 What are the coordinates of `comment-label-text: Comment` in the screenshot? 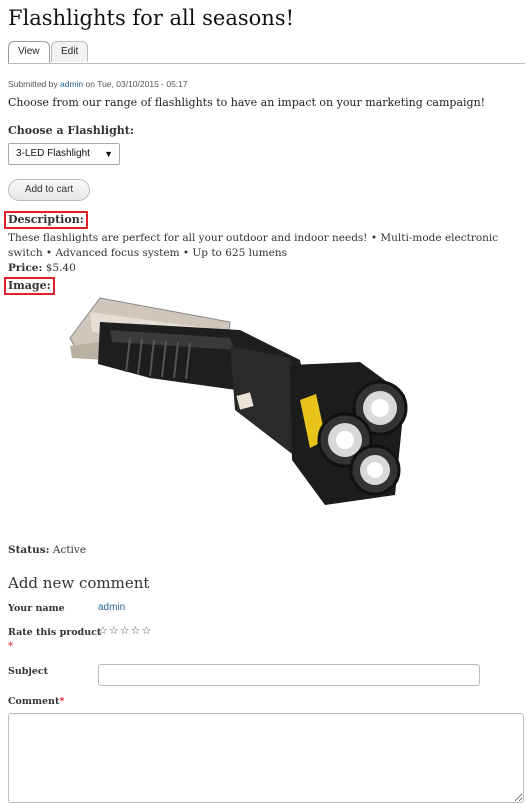 It's located at (34, 701).